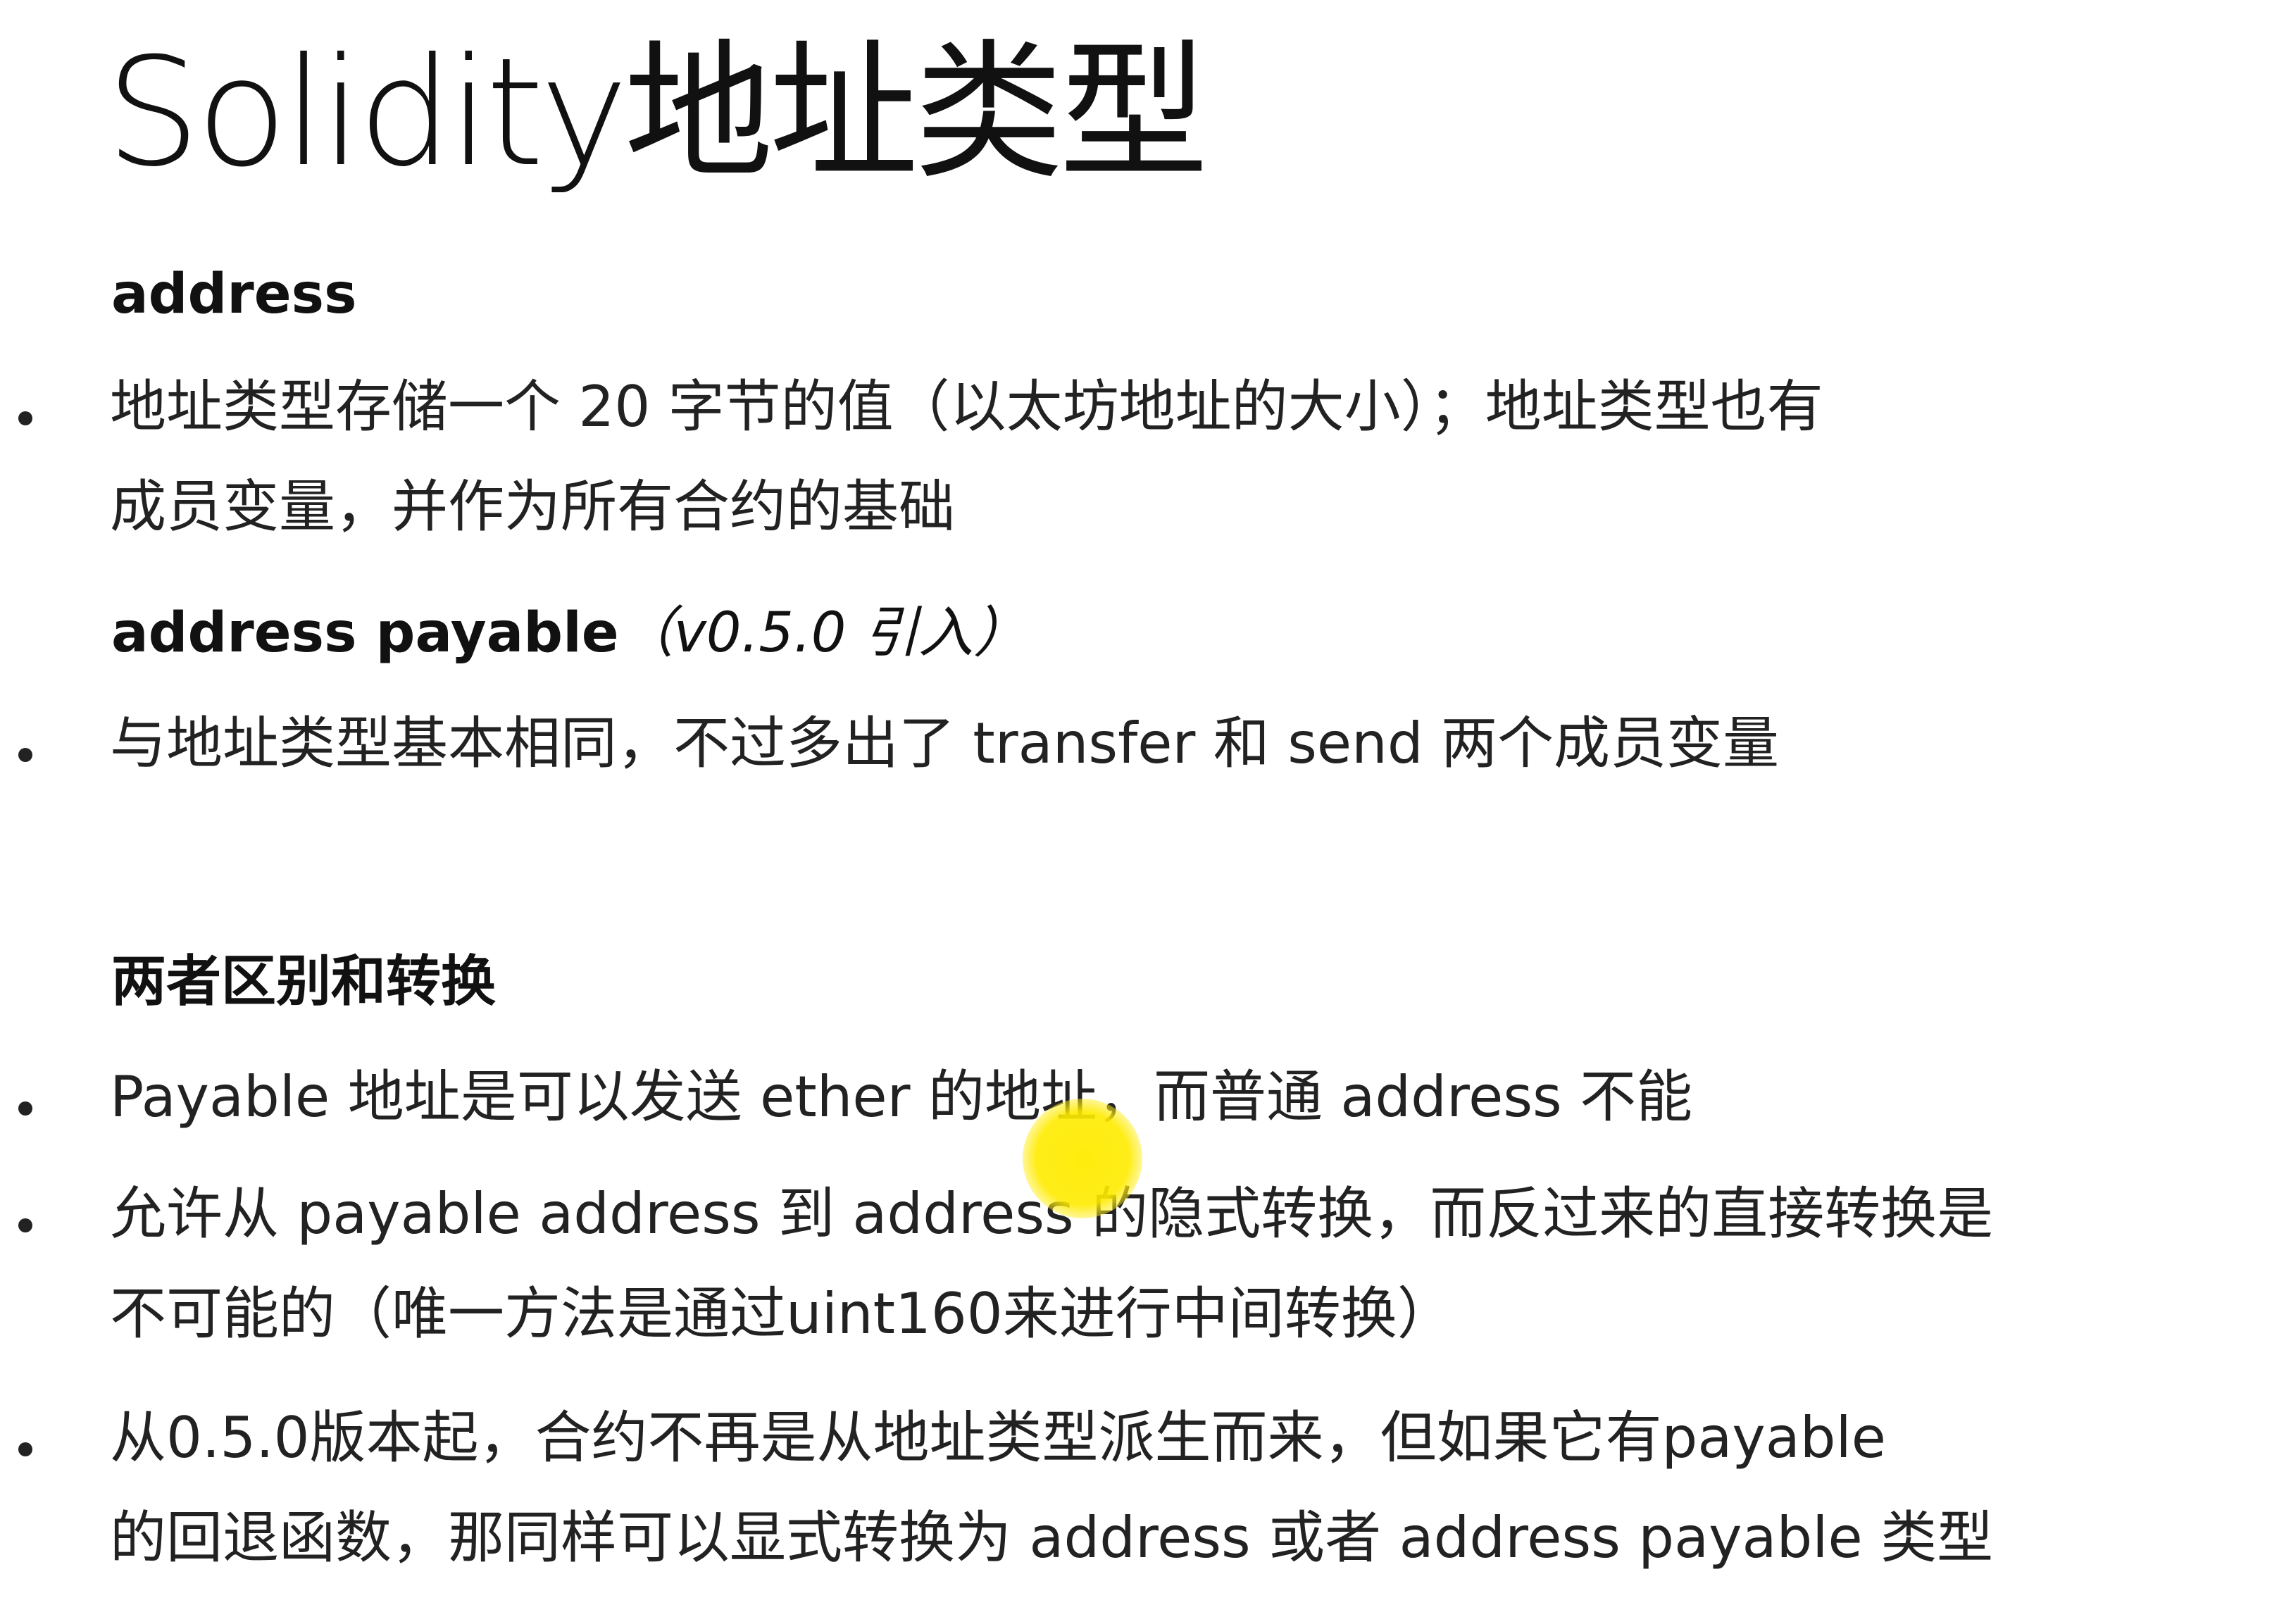  I want to click on bullet-line: Payable 地址是可以发送 ether 的地址，而普通 address 不能, so click(901, 1097).